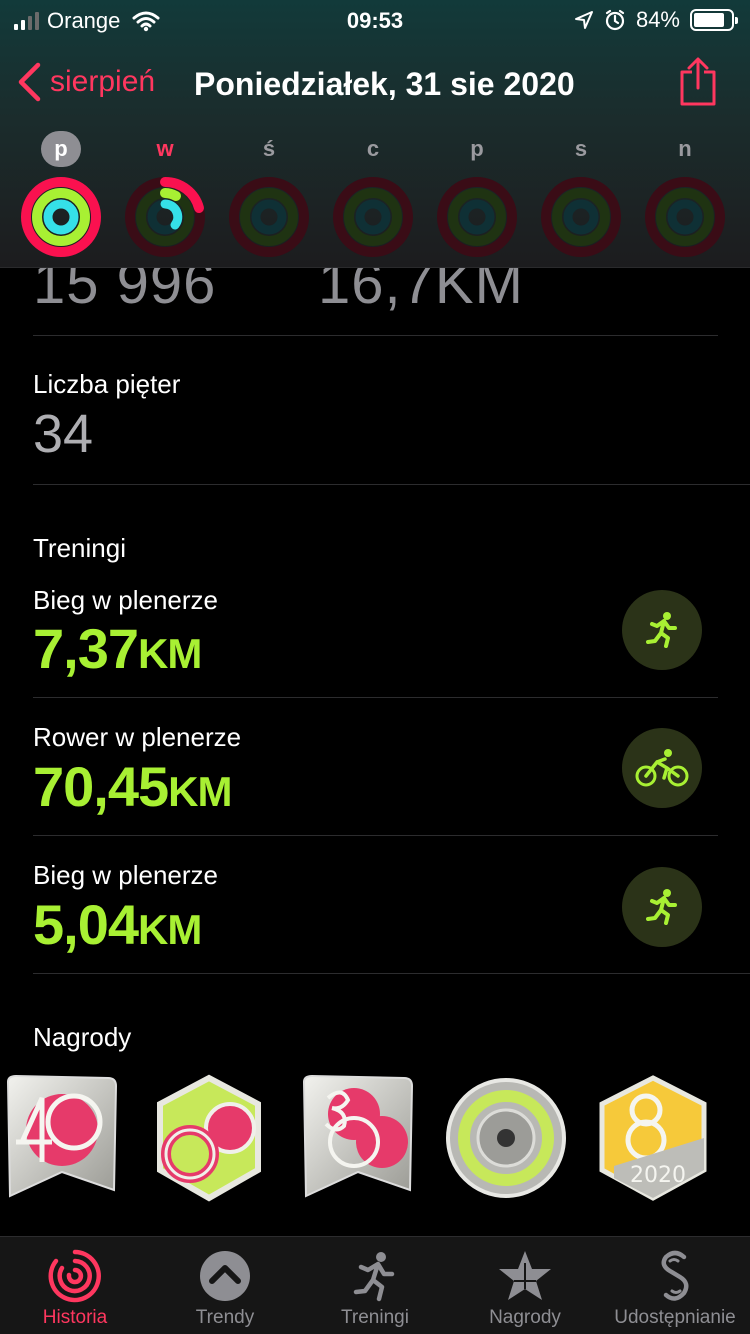 The height and width of the screenshot is (1334, 750). Describe the element at coordinates (225, 1276) in the screenshot. I see `trends-icon` at that location.